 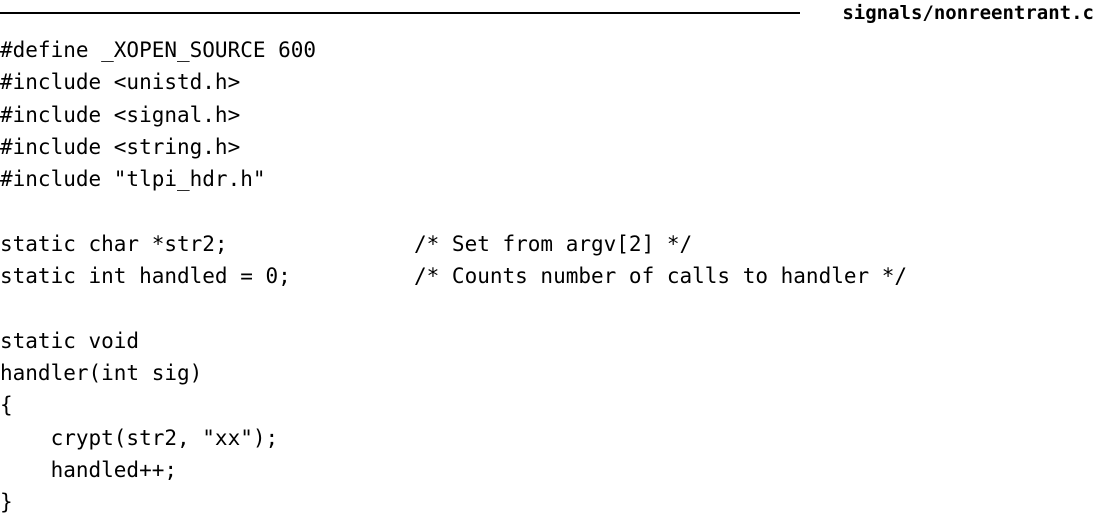 What do you see at coordinates (145, 276) in the screenshot?
I see `code-text: static int handled = 0;` at bounding box center [145, 276].